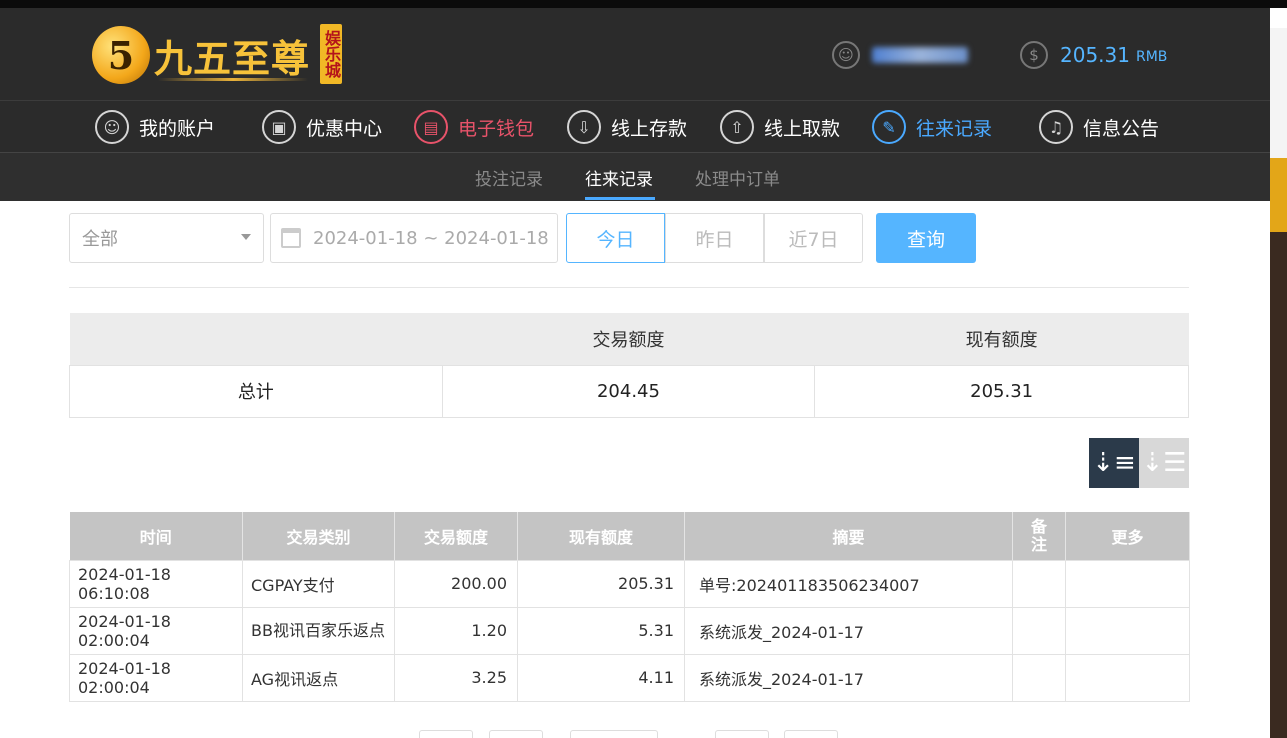 This screenshot has height=738, width=1287. Describe the element at coordinates (1121, 128) in the screenshot. I see `nav-label: 信息公告` at that location.